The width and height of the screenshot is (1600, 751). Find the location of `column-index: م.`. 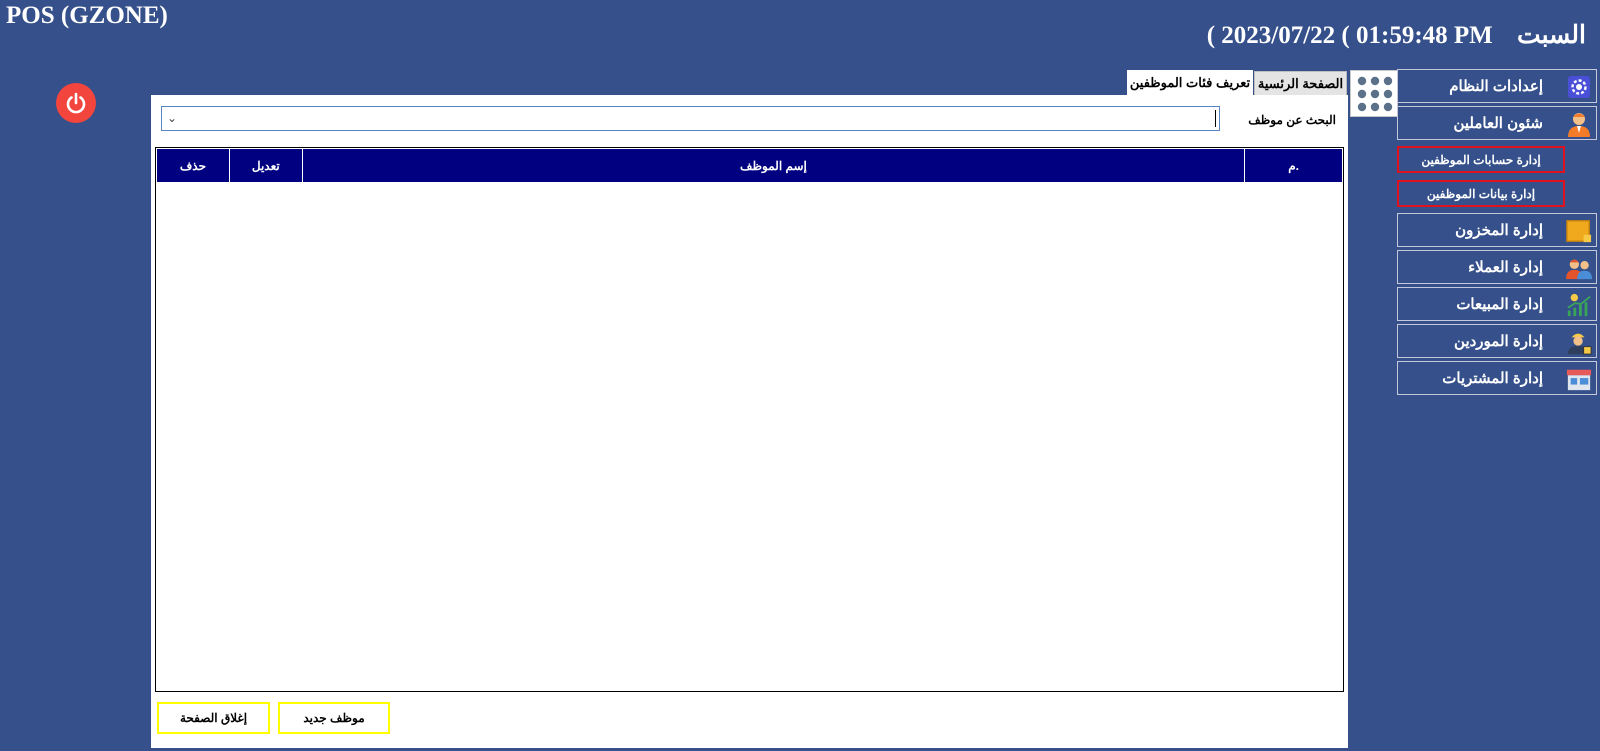

column-index: م. is located at coordinates (1293, 165).